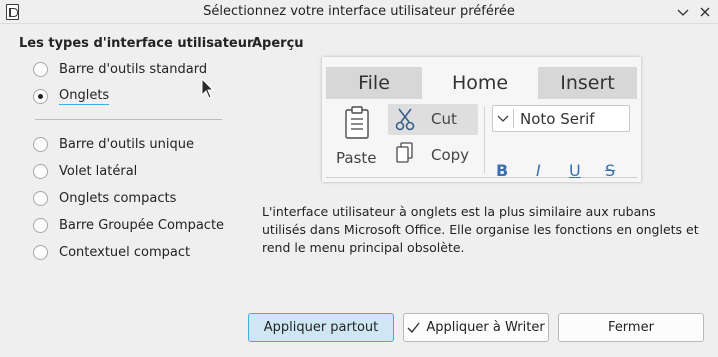  Describe the element at coordinates (405, 119) in the screenshot. I see `scissors-icon` at that location.